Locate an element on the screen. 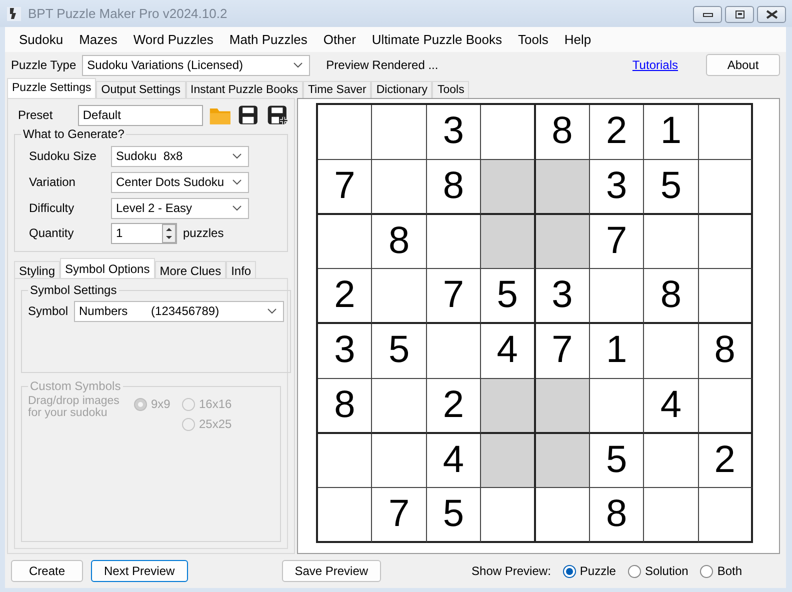 Image resolution: width=792 pixels, height=592 pixels. radio-option: Puzzle is located at coordinates (589, 571).